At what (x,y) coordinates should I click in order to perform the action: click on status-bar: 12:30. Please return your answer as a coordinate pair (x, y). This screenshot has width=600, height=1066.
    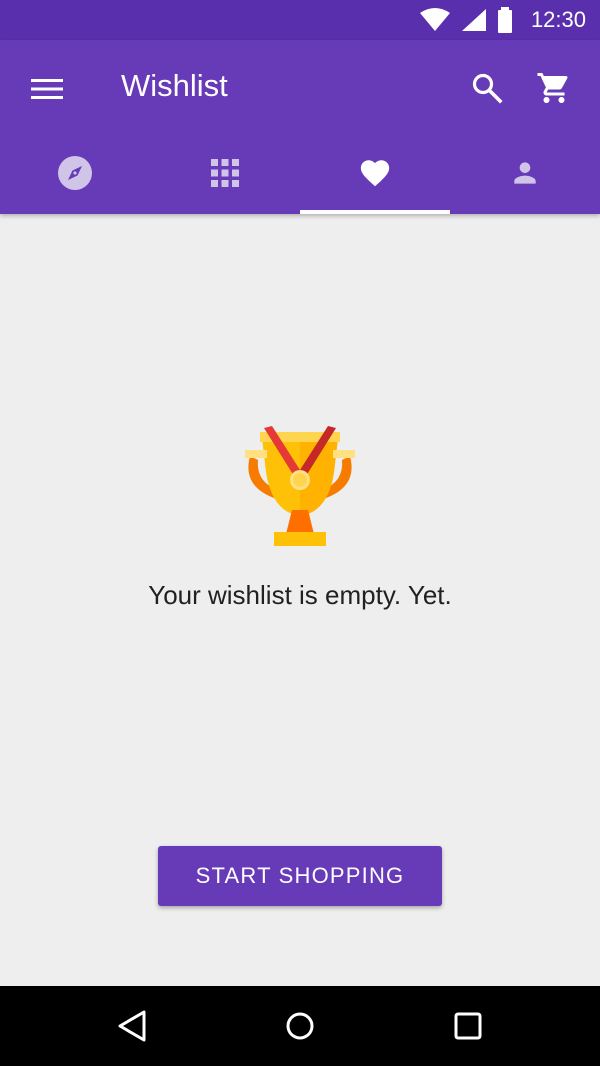
    Looking at the image, I should click on (300, 20).